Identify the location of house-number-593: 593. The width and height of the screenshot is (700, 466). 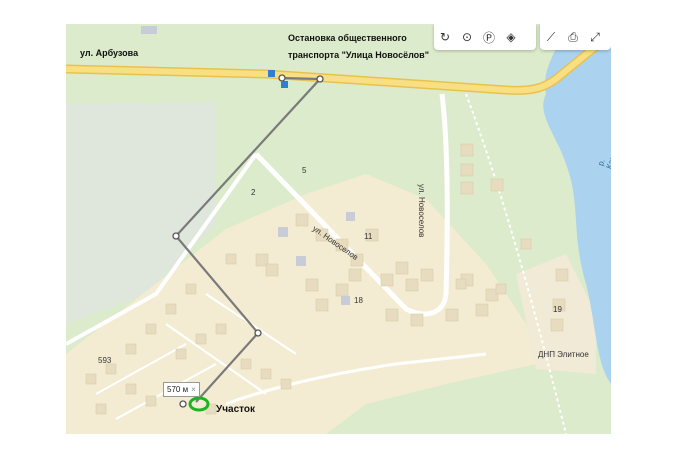
(105, 360).